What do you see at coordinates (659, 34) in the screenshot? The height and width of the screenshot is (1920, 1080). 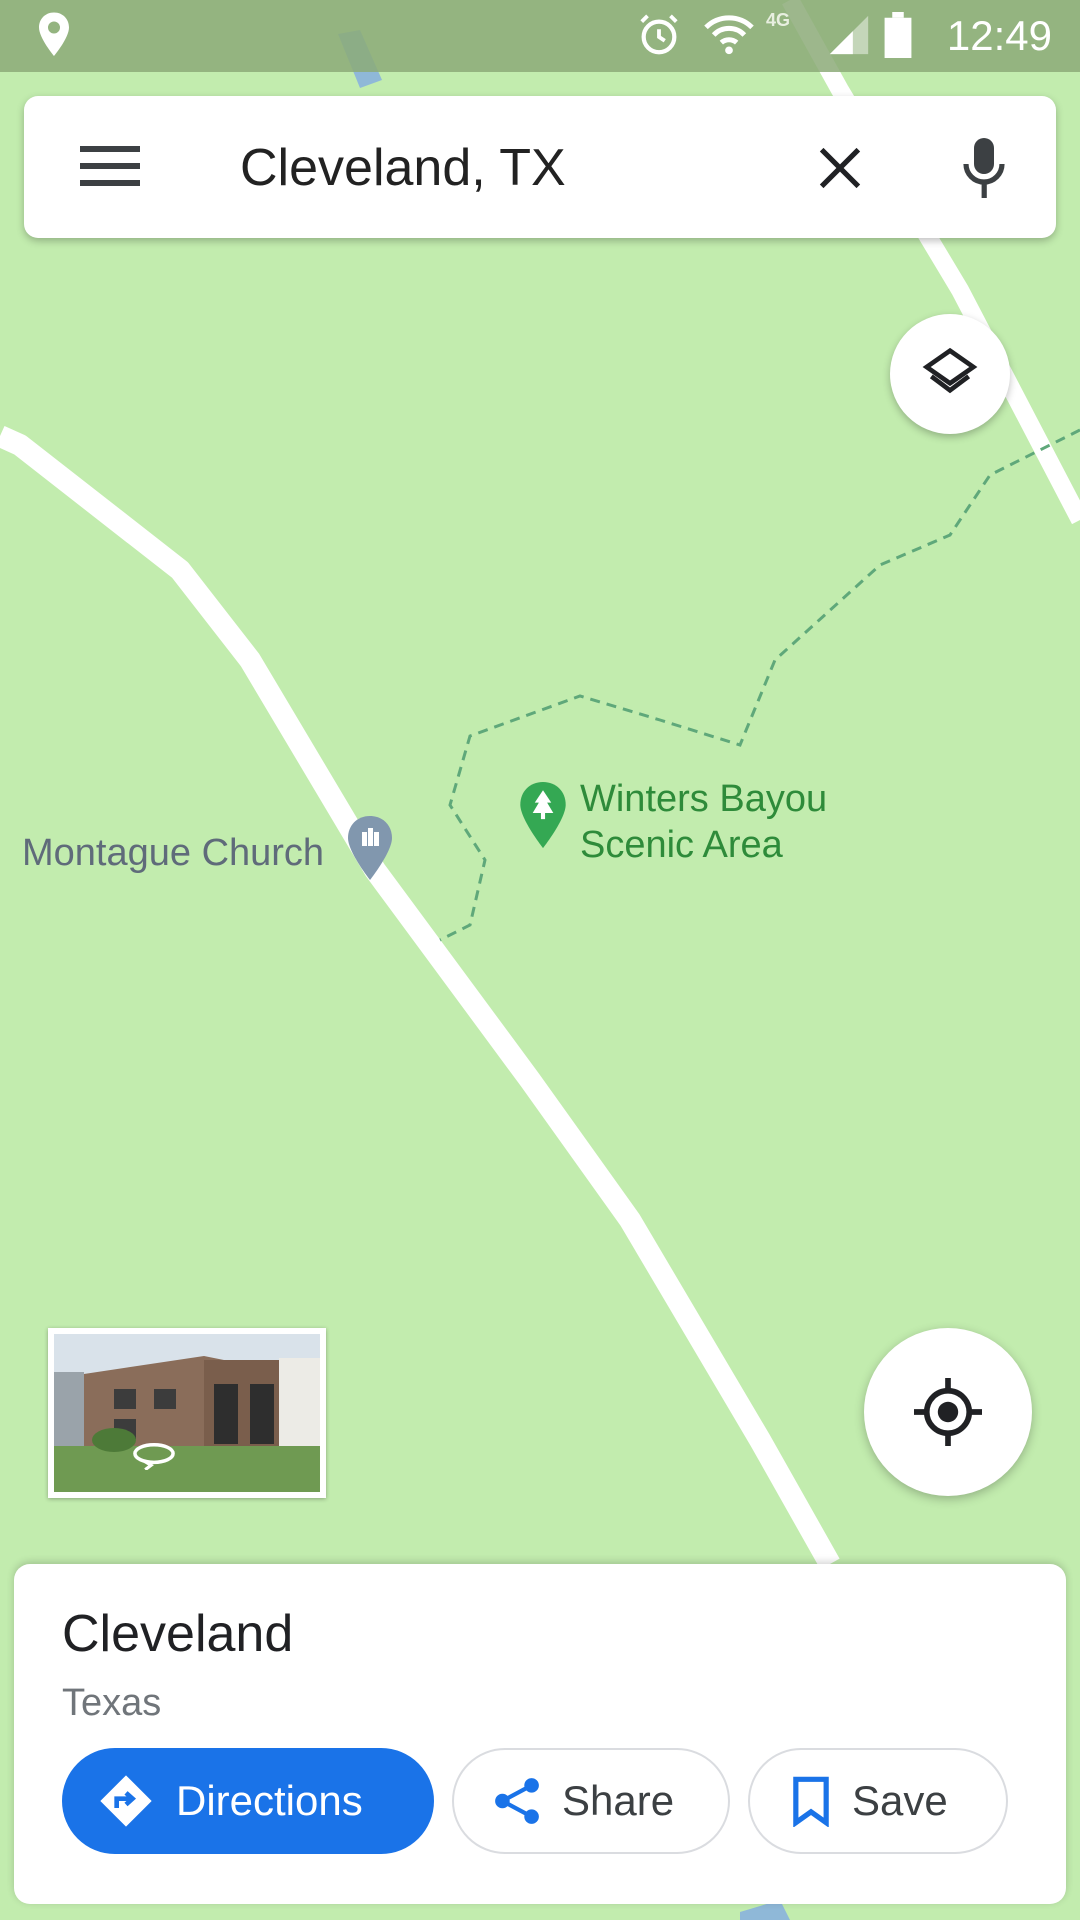 I see `alarm-icon` at bounding box center [659, 34].